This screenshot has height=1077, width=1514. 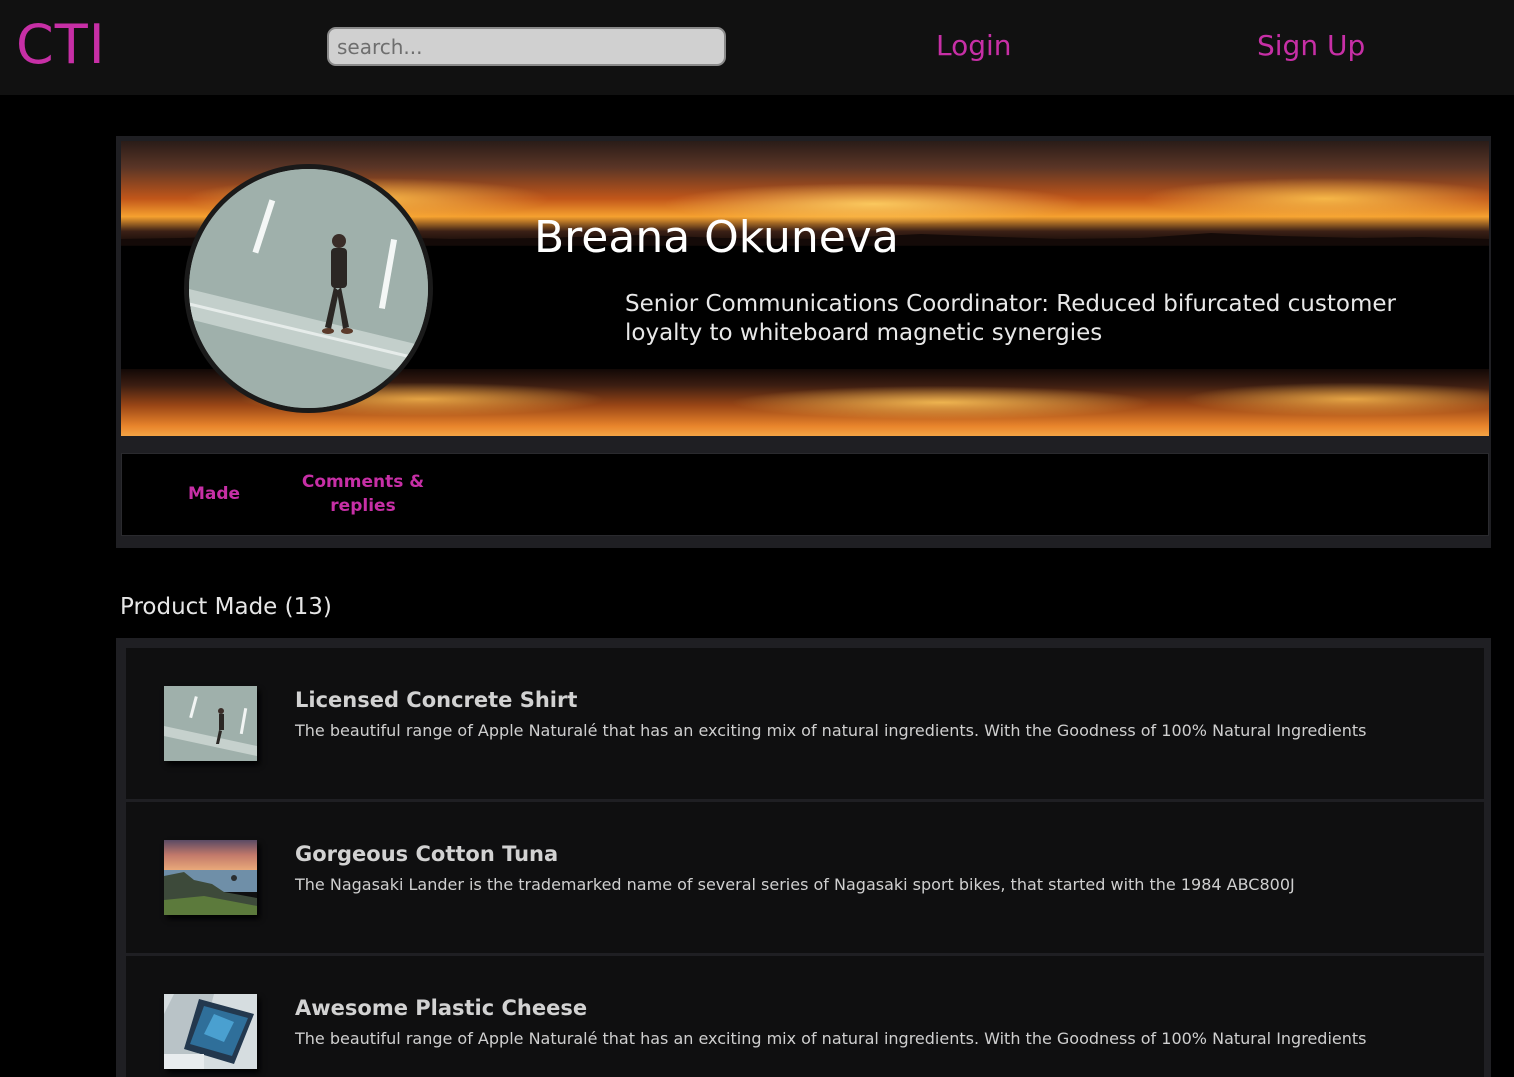 I want to click on top-navbar: CTI Login Sign Up, so click(x=757, y=47).